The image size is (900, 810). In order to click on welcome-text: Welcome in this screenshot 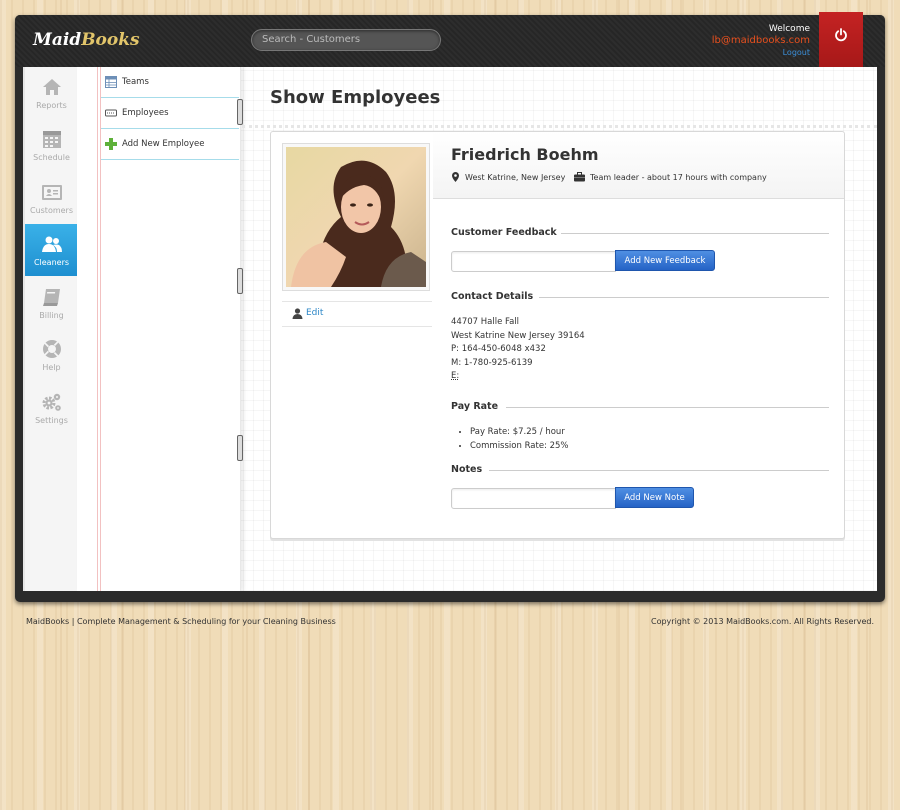, I will do `click(789, 29)`.